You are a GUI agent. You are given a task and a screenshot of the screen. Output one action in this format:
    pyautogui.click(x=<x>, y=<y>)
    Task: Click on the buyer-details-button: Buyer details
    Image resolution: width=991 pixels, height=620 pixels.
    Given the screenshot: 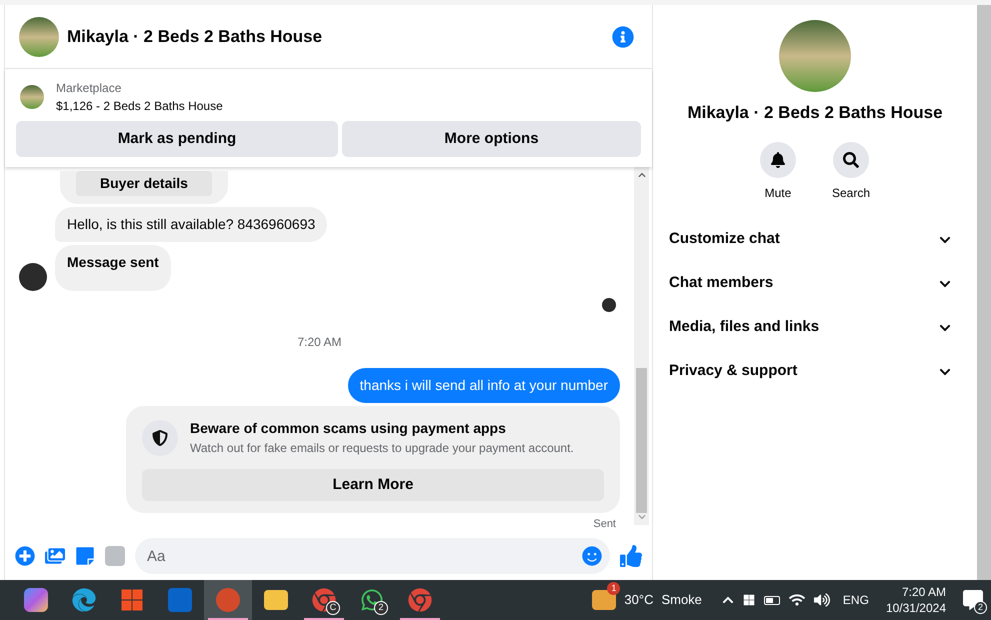 What is the action you would take?
    pyautogui.click(x=144, y=183)
    